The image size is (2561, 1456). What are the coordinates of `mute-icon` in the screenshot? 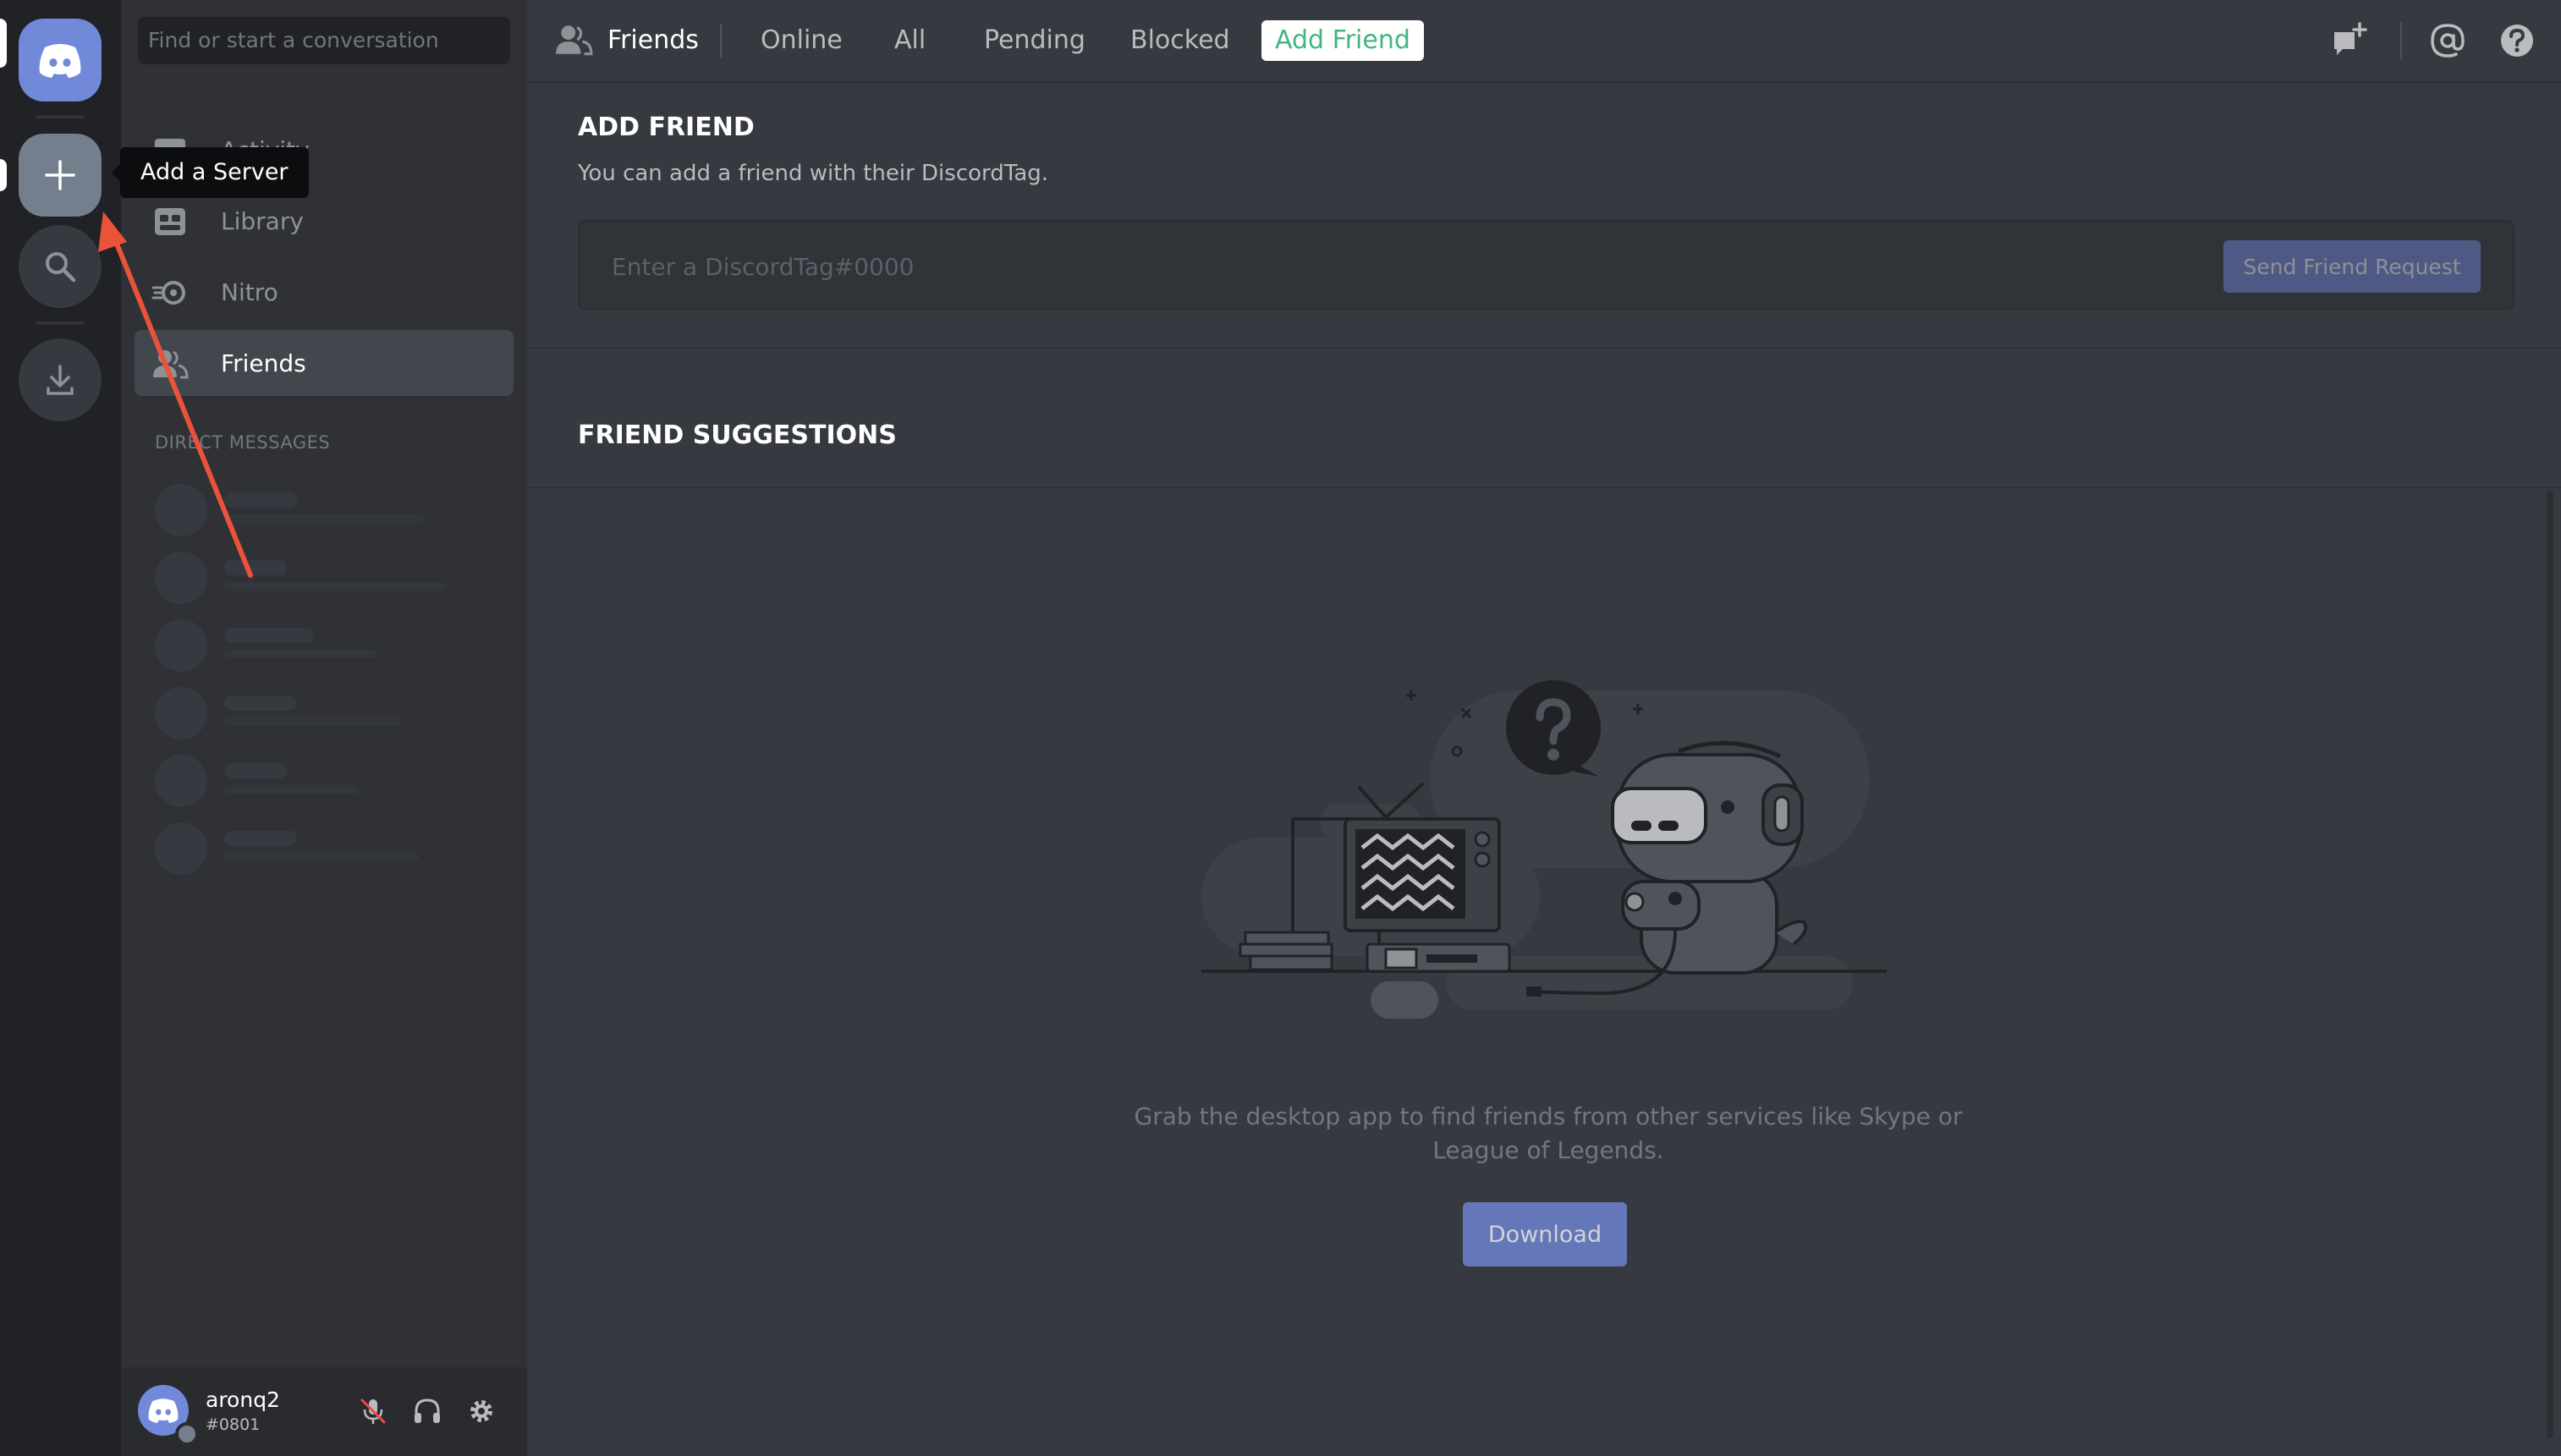 It's located at (373, 1411).